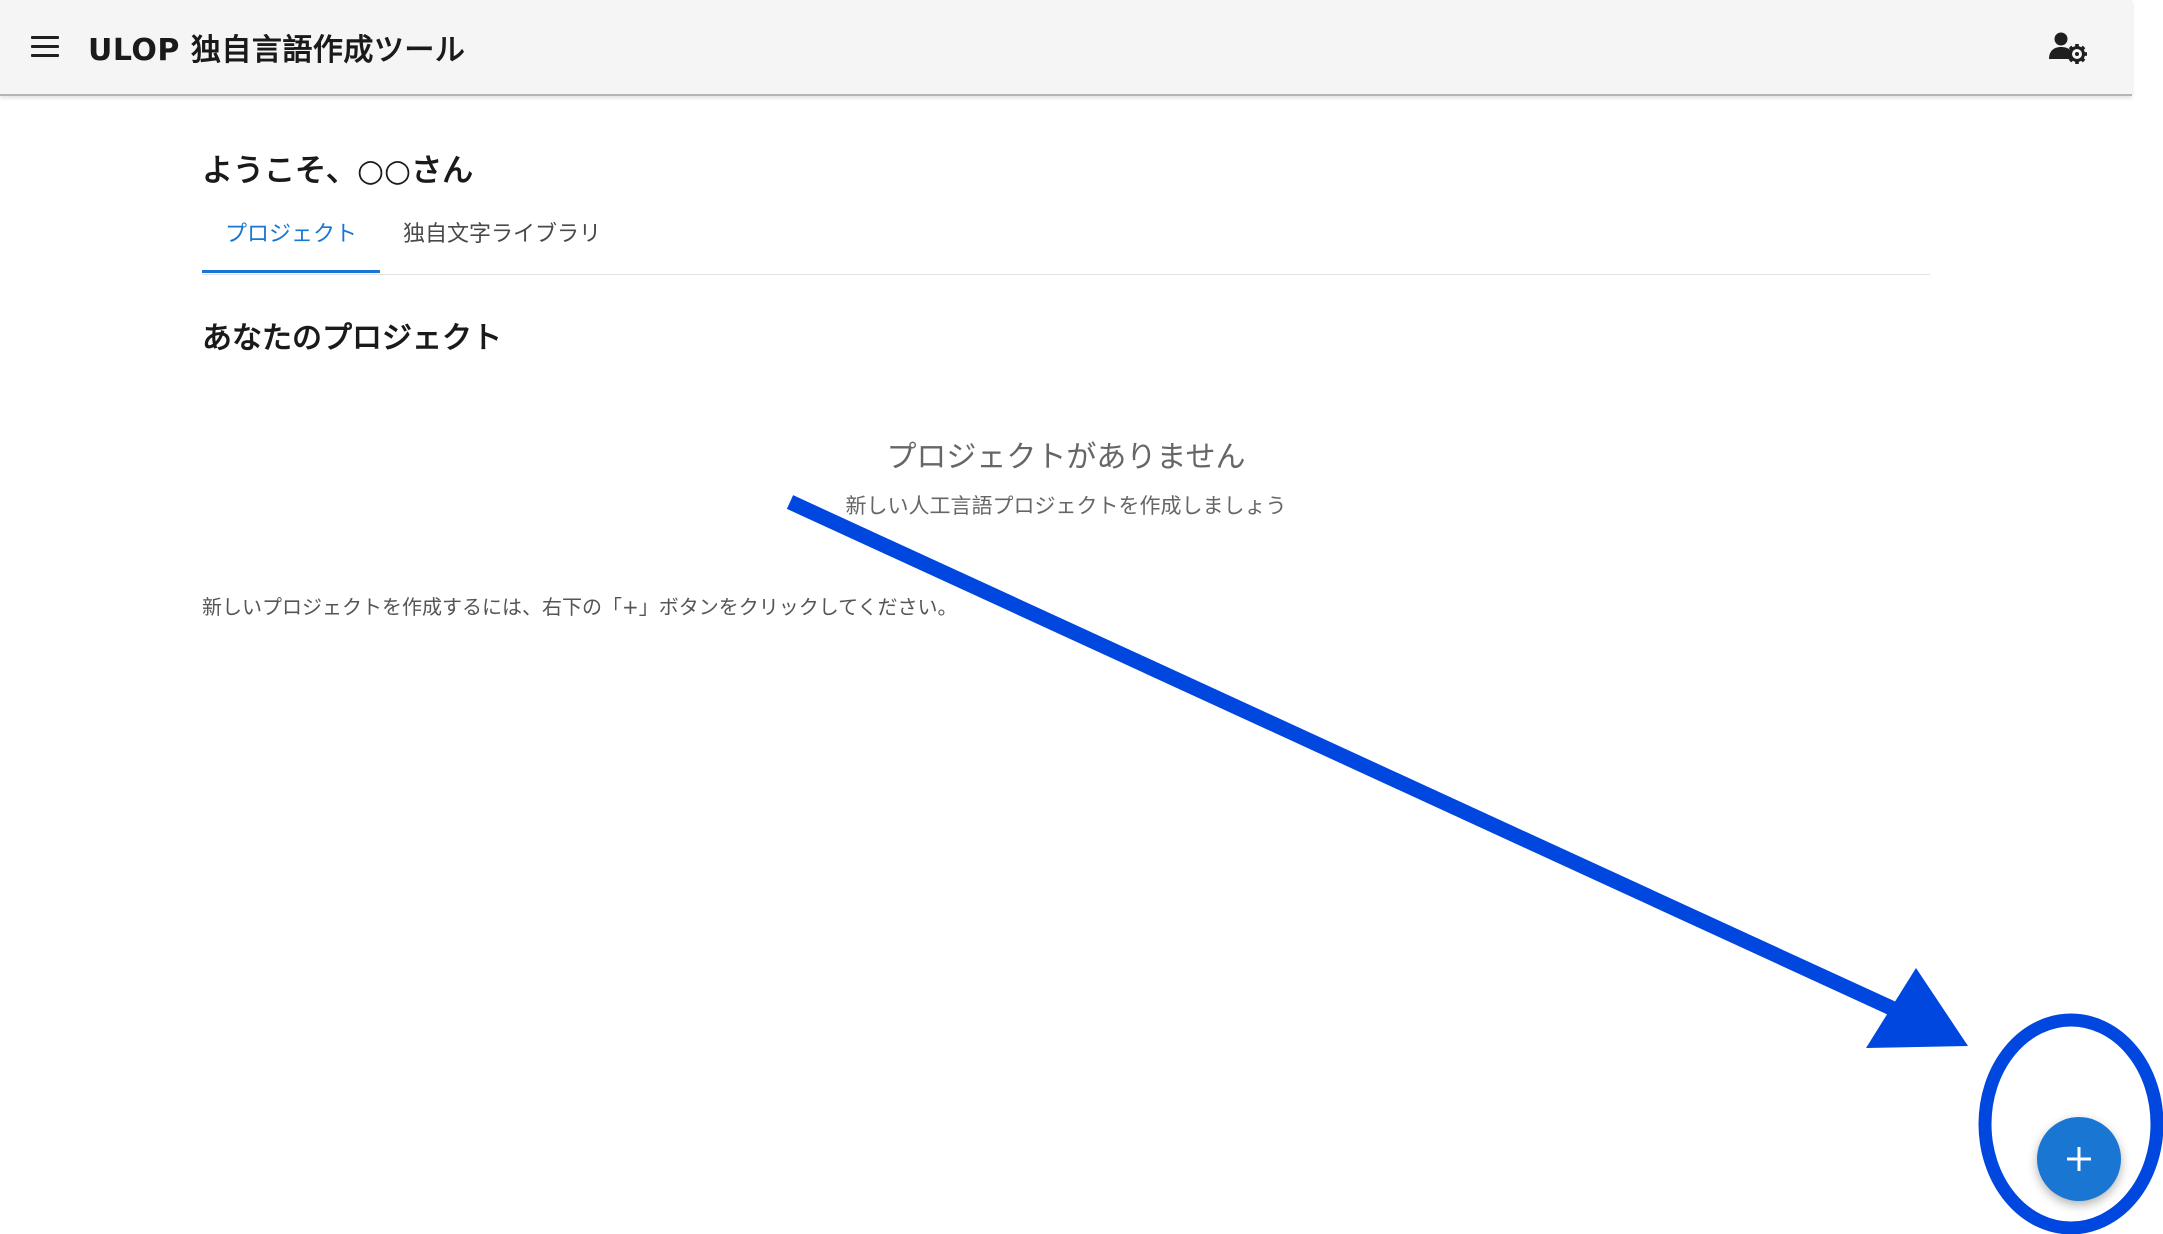  I want to click on empty-state-subtitle: 新しい人工言語プロジェクトを作成しましょう, so click(1066, 506).